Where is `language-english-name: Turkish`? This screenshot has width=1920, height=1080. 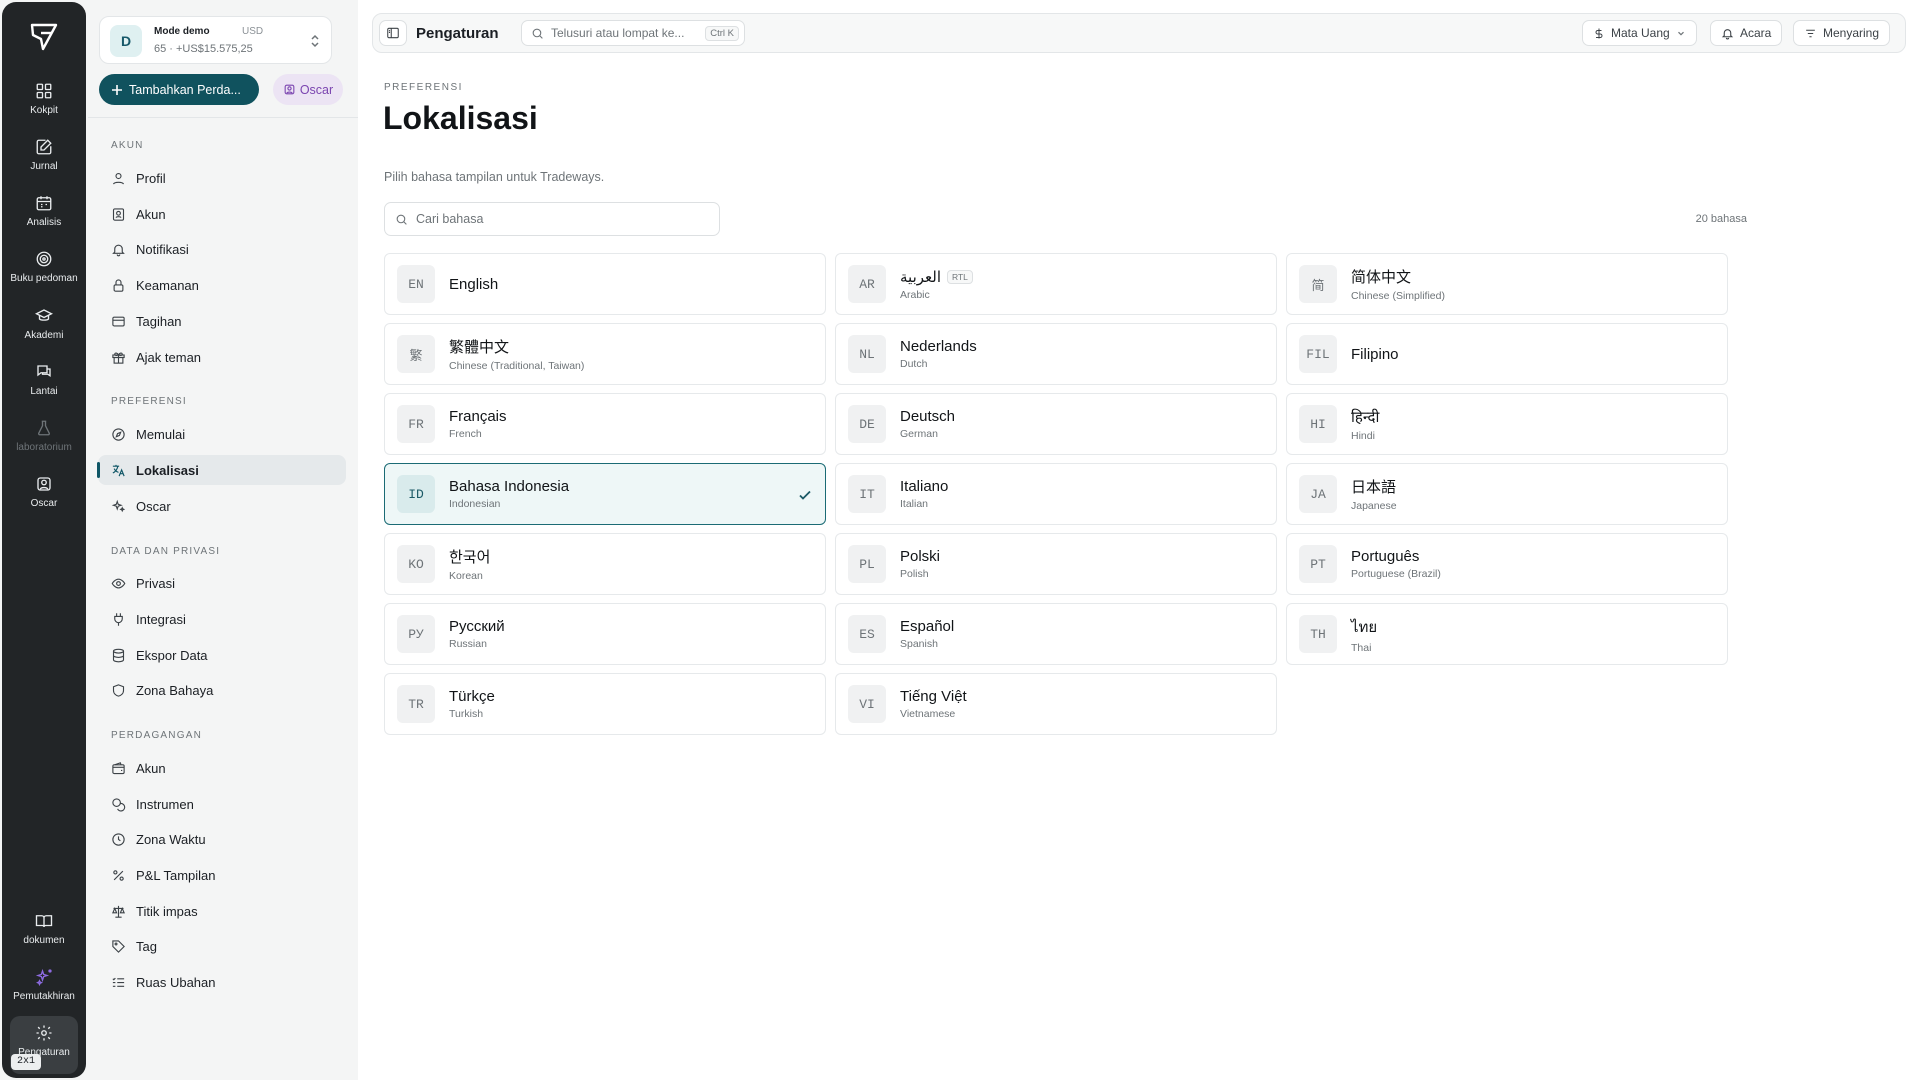
language-english-name: Turkish is located at coordinates (466, 714).